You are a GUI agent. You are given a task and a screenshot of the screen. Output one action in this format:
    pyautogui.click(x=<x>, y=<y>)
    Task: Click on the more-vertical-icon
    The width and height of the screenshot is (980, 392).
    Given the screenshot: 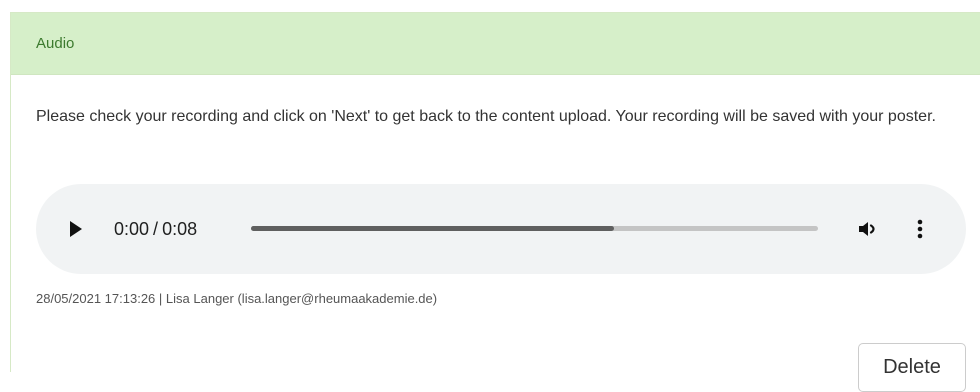 What is the action you would take?
    pyautogui.click(x=920, y=229)
    